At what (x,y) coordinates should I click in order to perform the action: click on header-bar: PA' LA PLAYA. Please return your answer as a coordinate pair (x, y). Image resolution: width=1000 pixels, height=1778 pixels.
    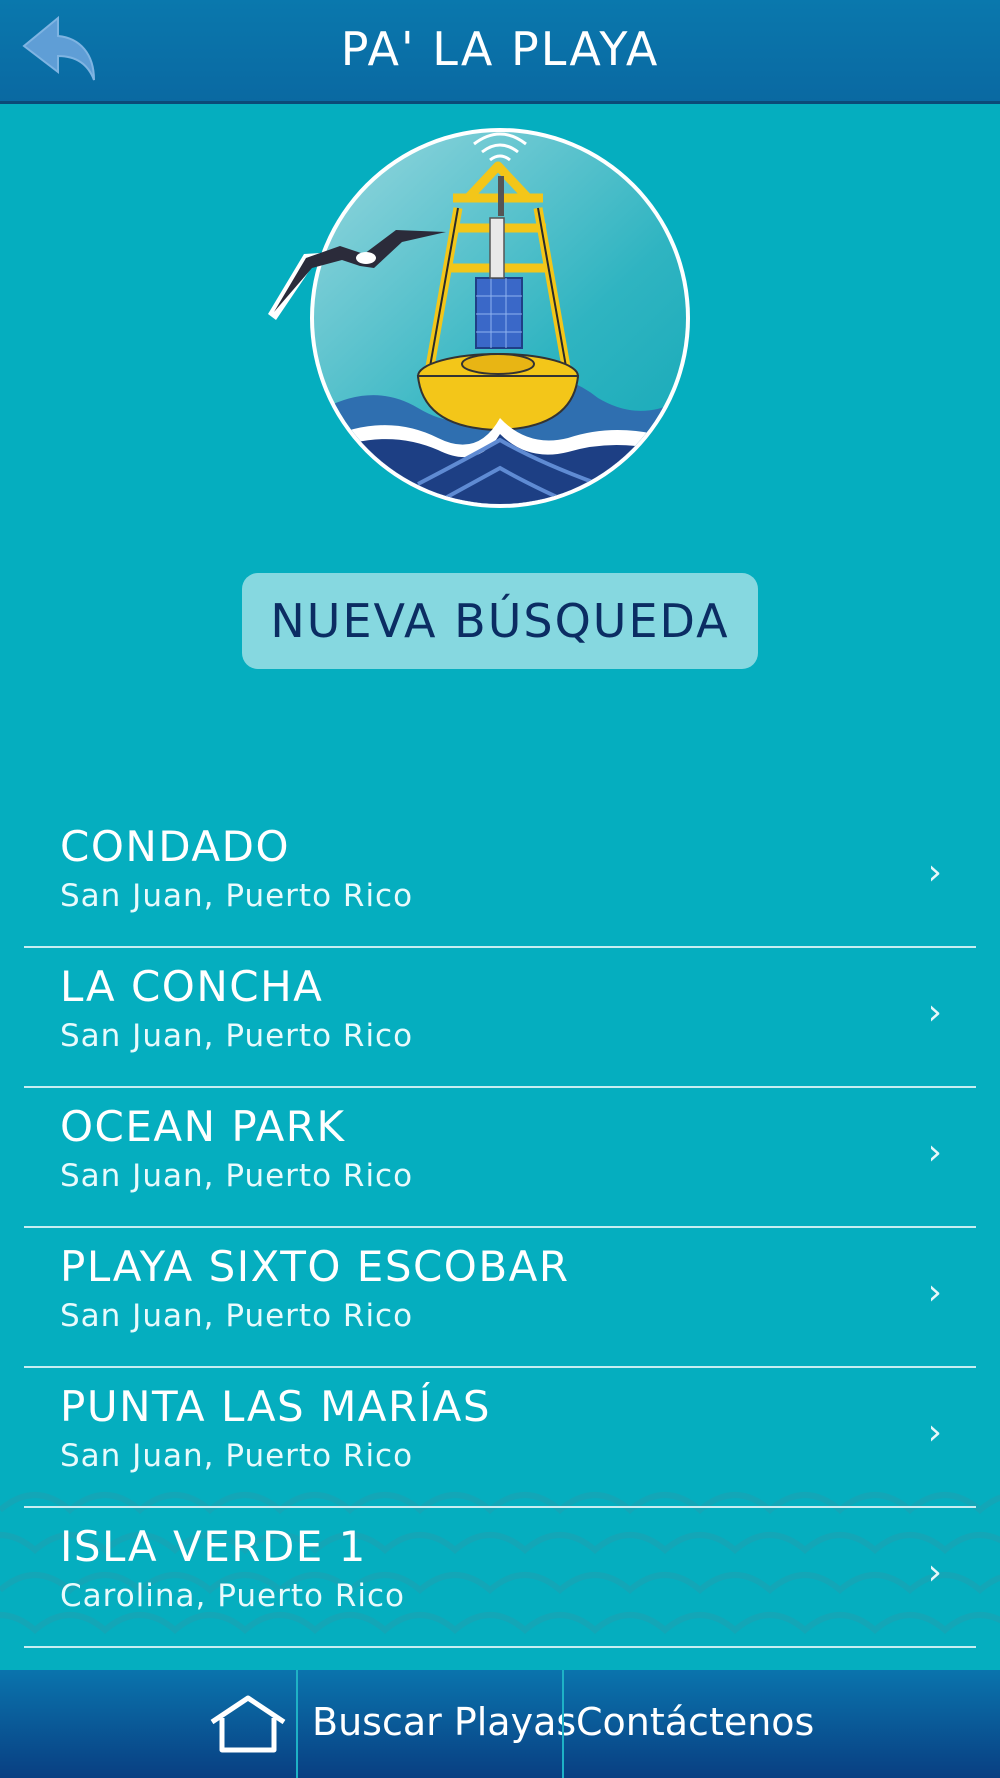
    Looking at the image, I should click on (500, 52).